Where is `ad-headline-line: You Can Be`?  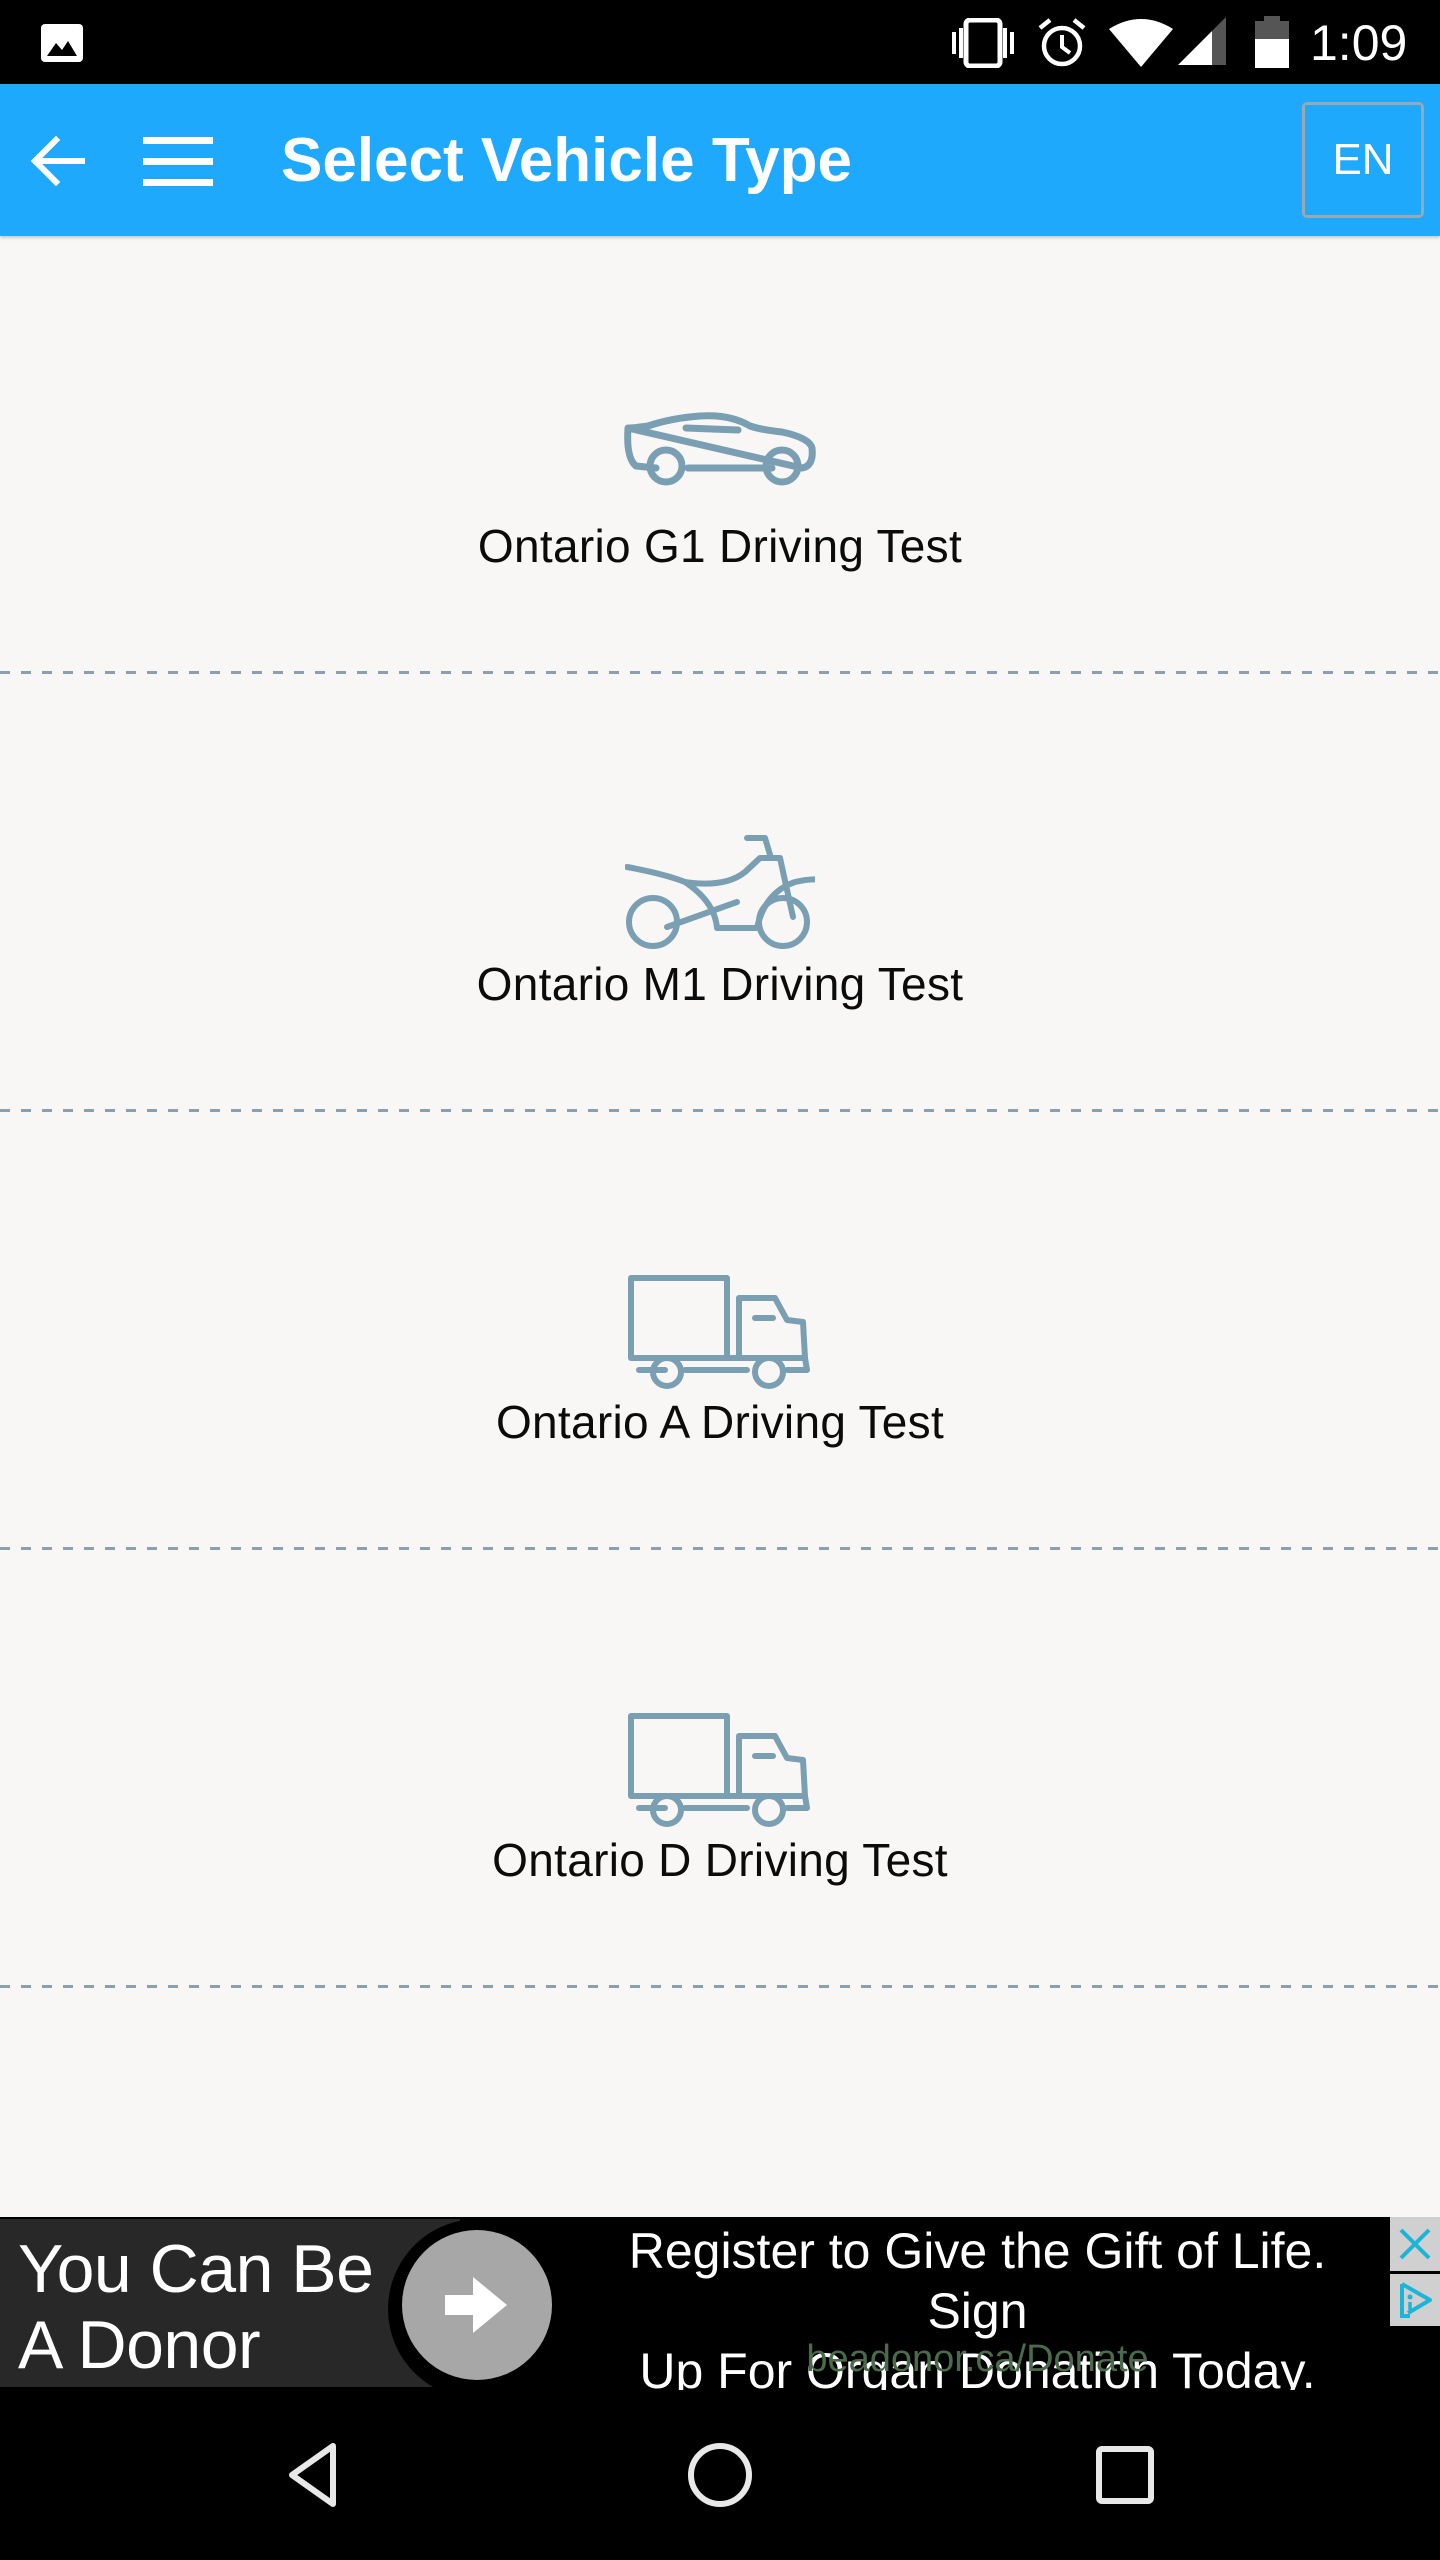
ad-headline-line: You Can Be is located at coordinates (196, 2269).